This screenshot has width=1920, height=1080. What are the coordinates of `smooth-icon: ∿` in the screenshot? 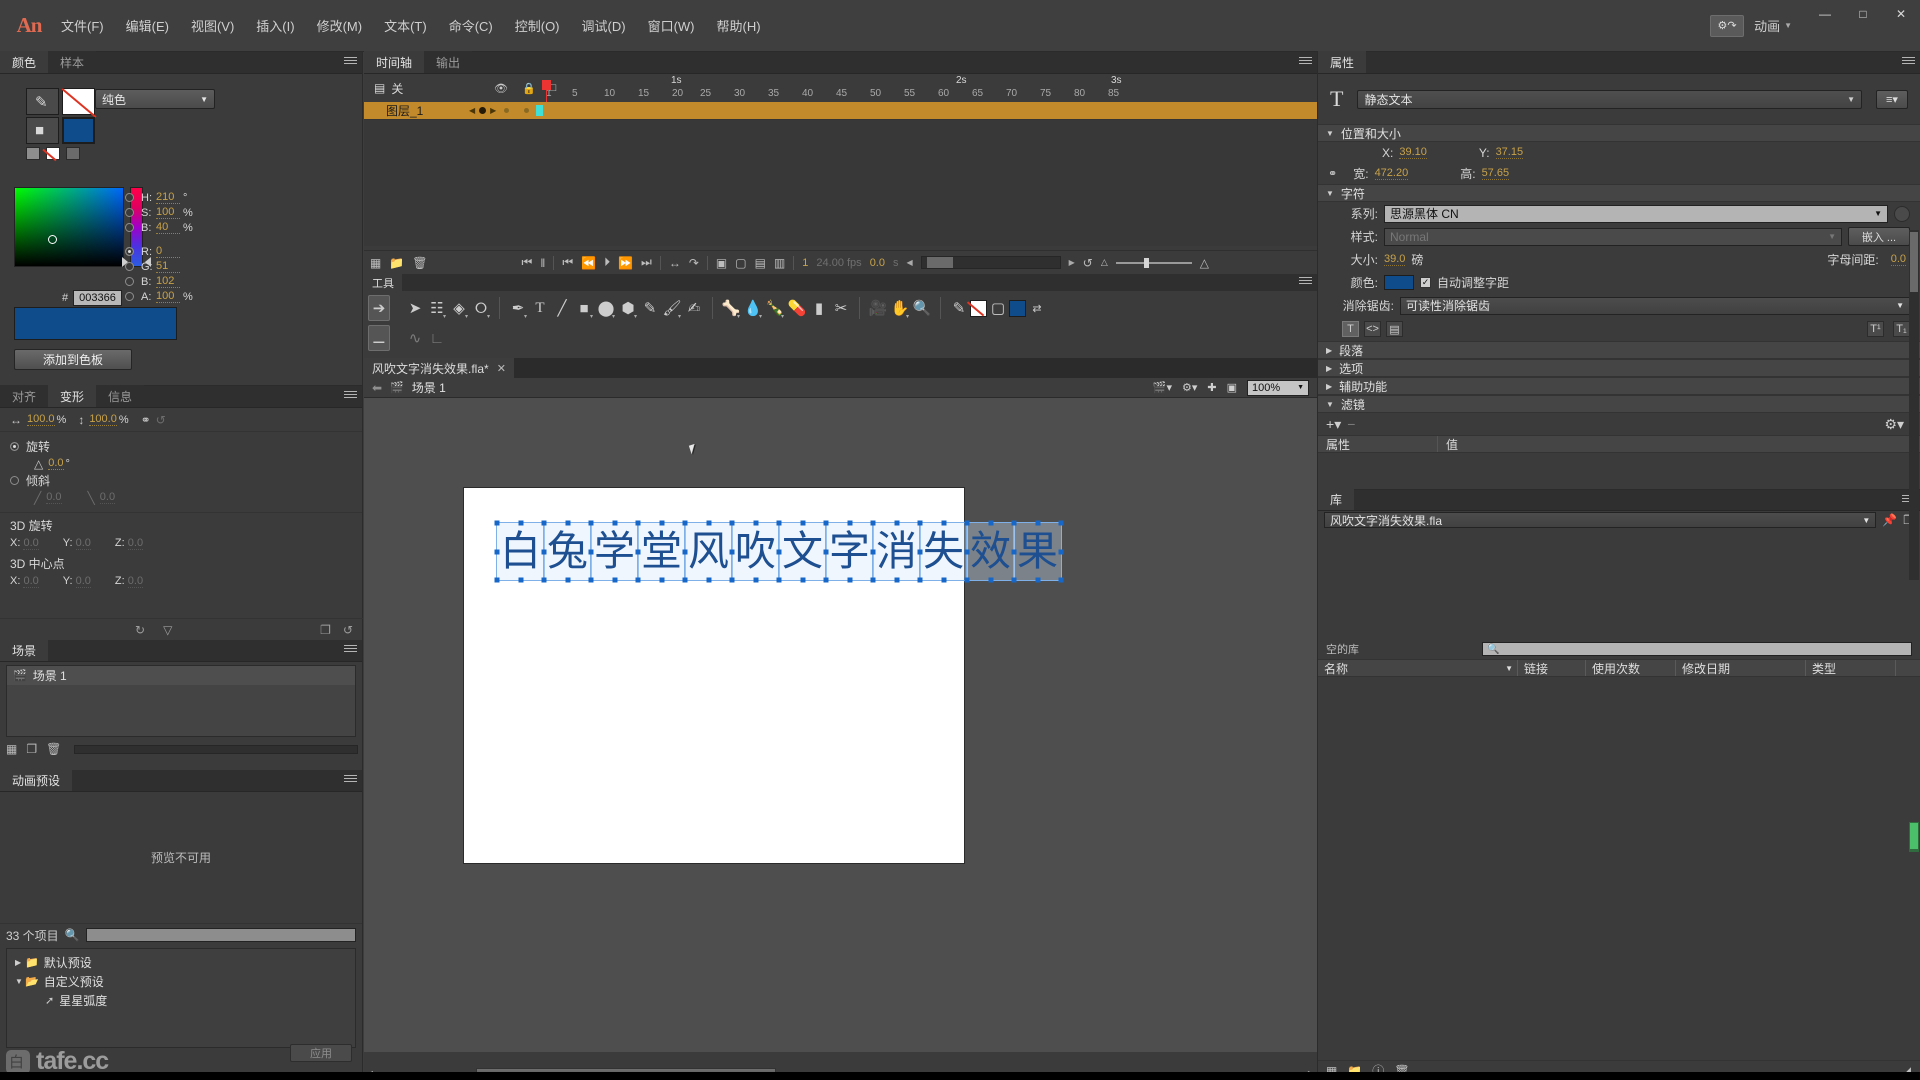 It's located at (415, 338).